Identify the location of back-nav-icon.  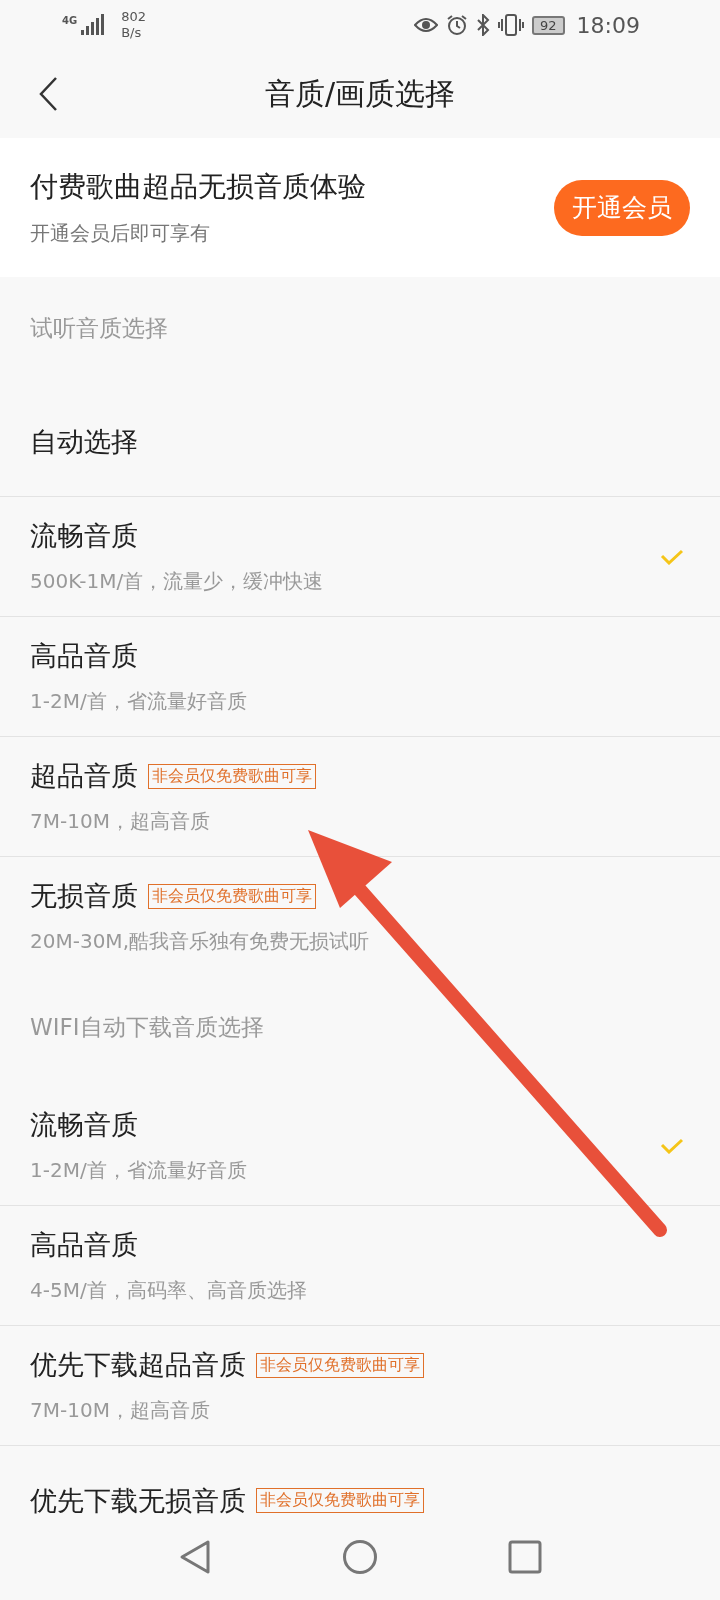
(195, 1557).